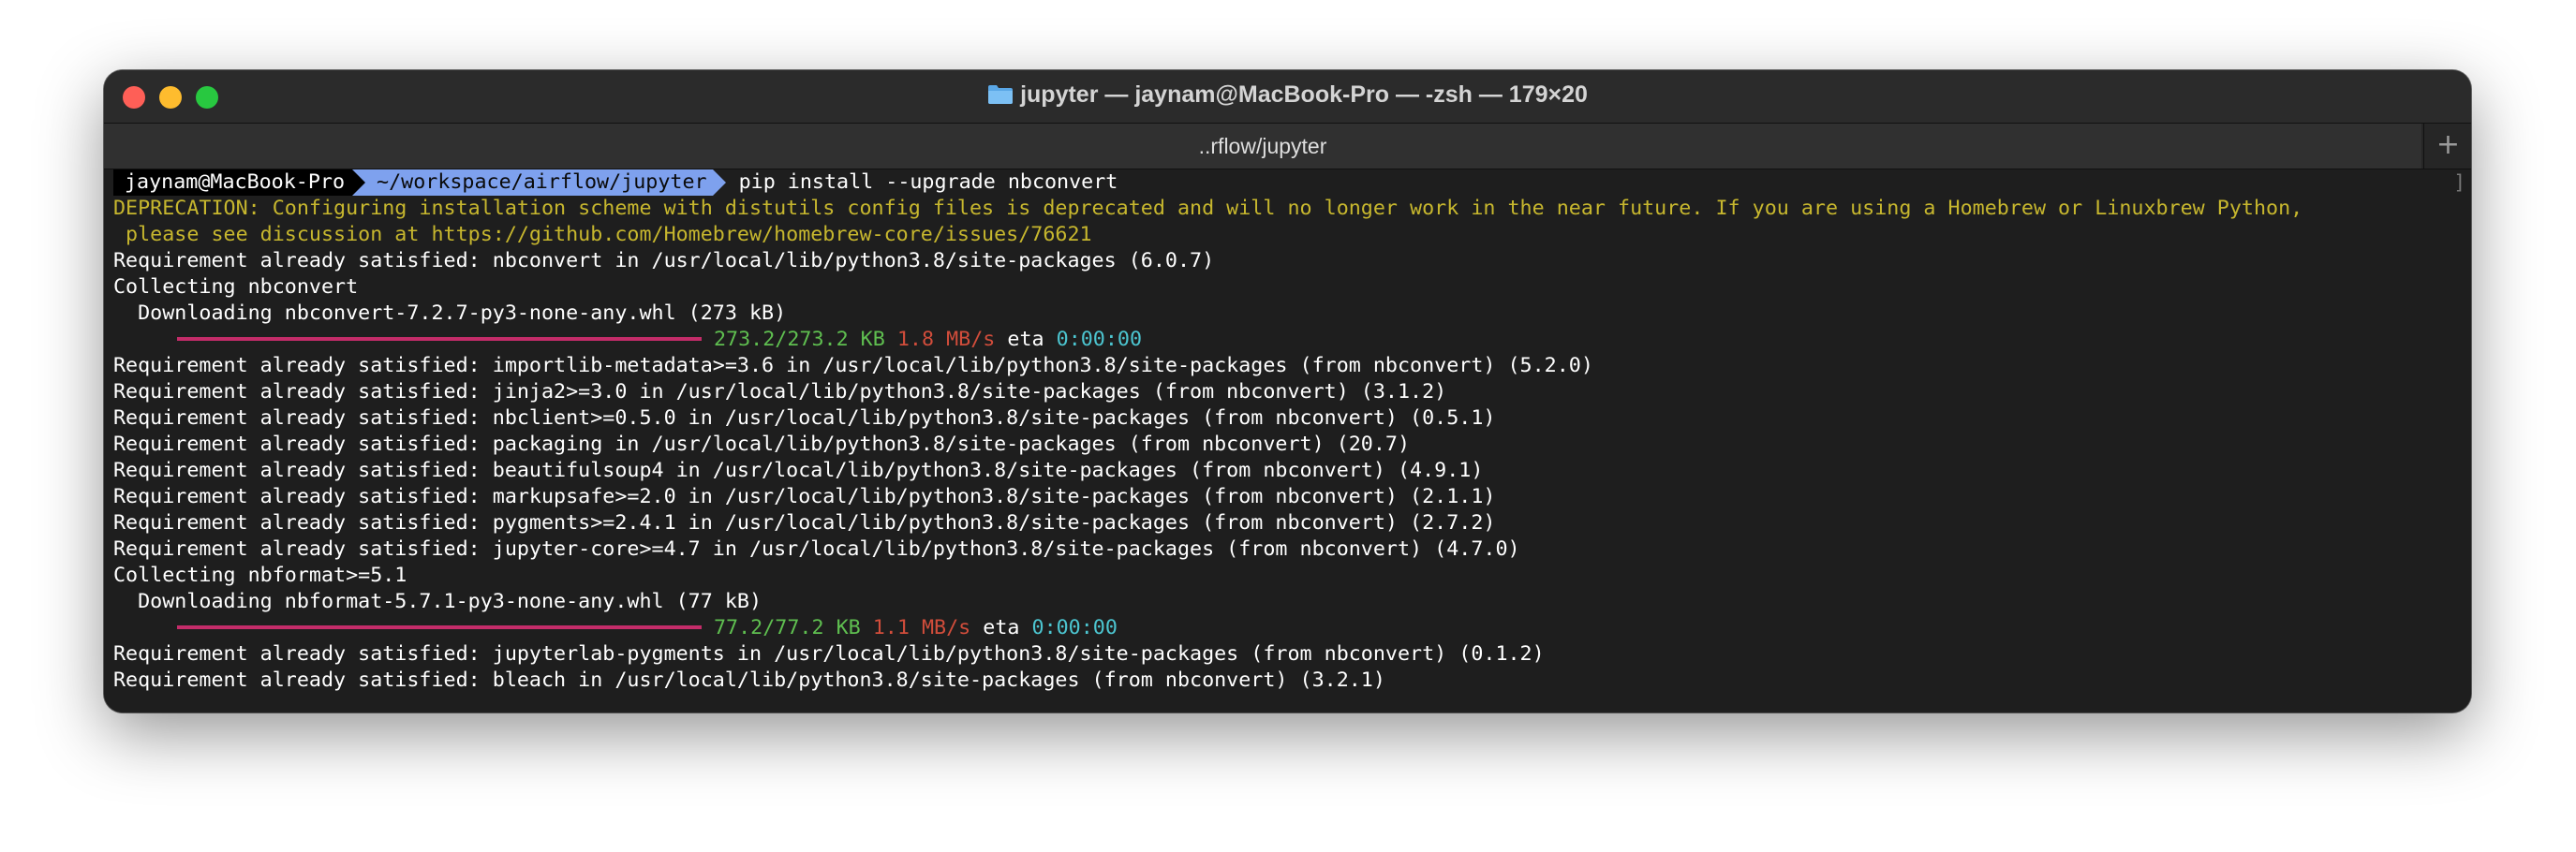 This screenshot has height=852, width=2576. I want to click on tab-bar: ..rflow/jupyter +, so click(1287, 146).